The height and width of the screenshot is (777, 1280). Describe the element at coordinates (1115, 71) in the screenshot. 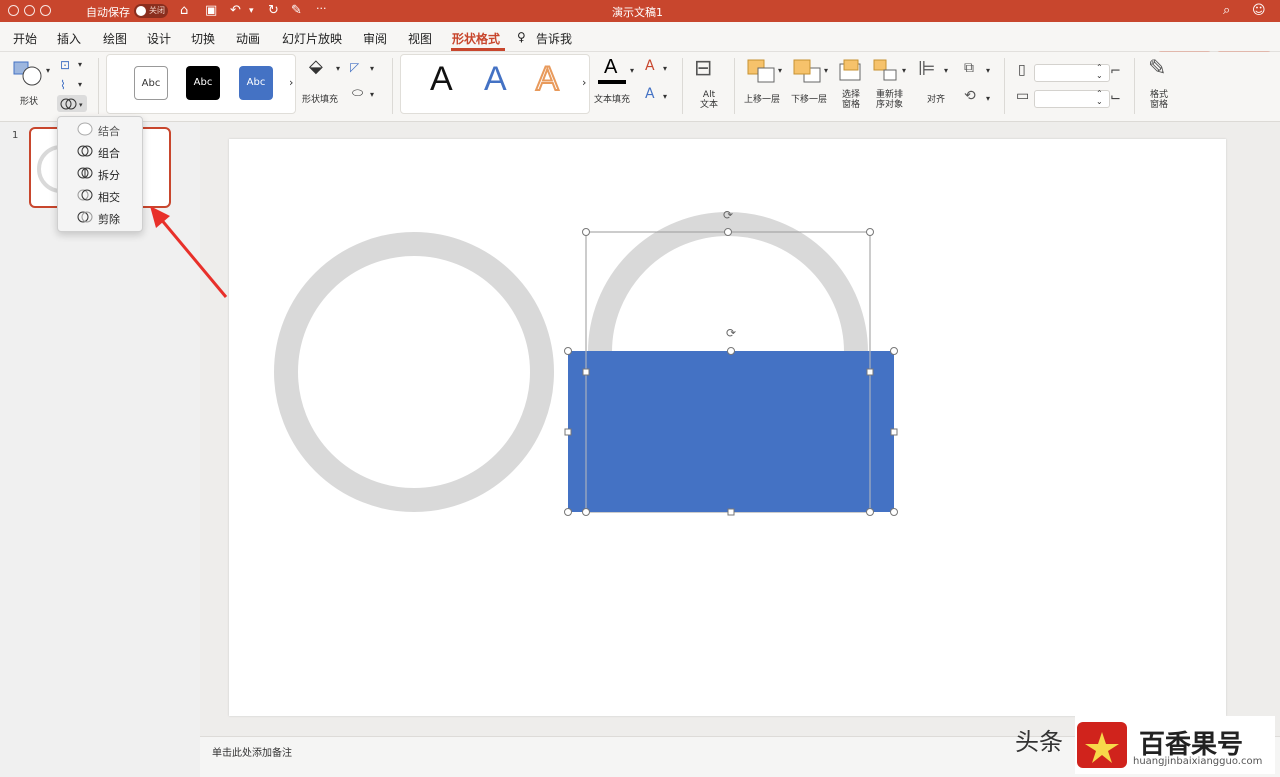

I see `lock-aspect-icon: ⌐` at that location.